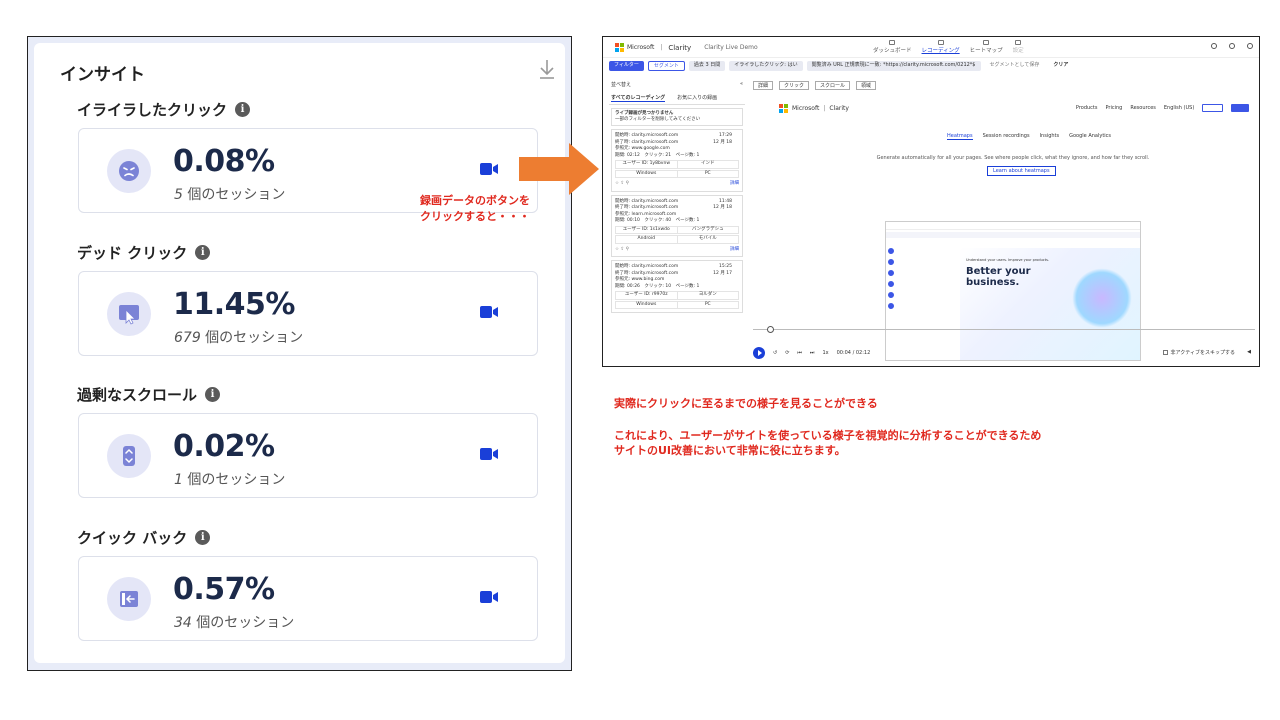 This screenshot has width=1280, height=720. What do you see at coordinates (252, 338) in the screenshot?
I see `session-suffix: 個のセッション` at bounding box center [252, 338].